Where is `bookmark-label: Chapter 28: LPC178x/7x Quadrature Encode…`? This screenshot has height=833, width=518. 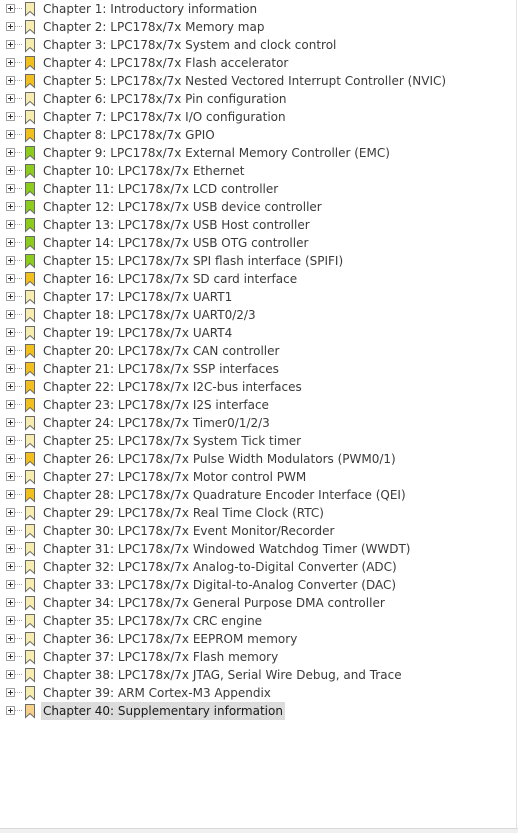
bookmark-label: Chapter 28: LPC178x/7x Quadrature Encode… is located at coordinates (224, 495).